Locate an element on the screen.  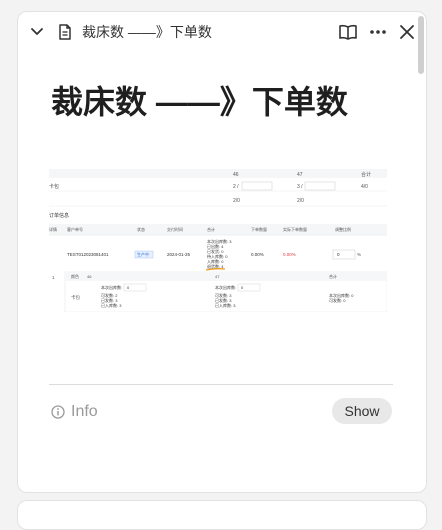
close-icon is located at coordinates (407, 32).